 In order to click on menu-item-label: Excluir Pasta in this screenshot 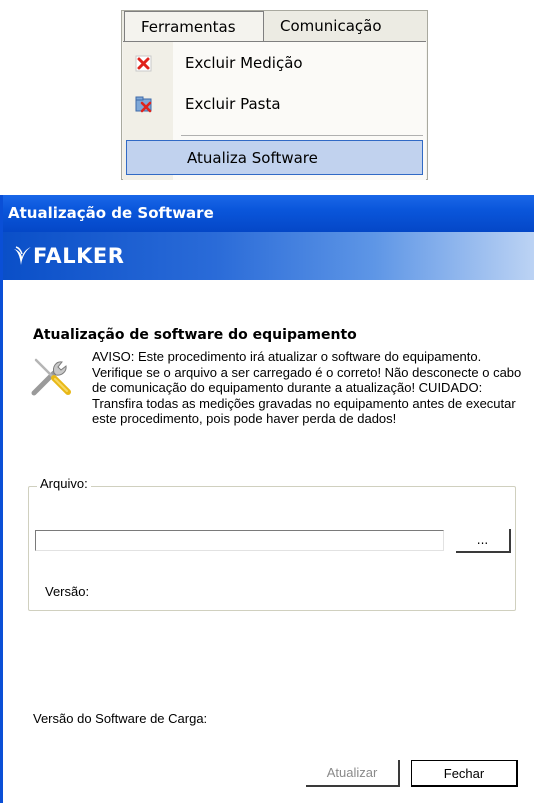, I will do `click(233, 104)`.